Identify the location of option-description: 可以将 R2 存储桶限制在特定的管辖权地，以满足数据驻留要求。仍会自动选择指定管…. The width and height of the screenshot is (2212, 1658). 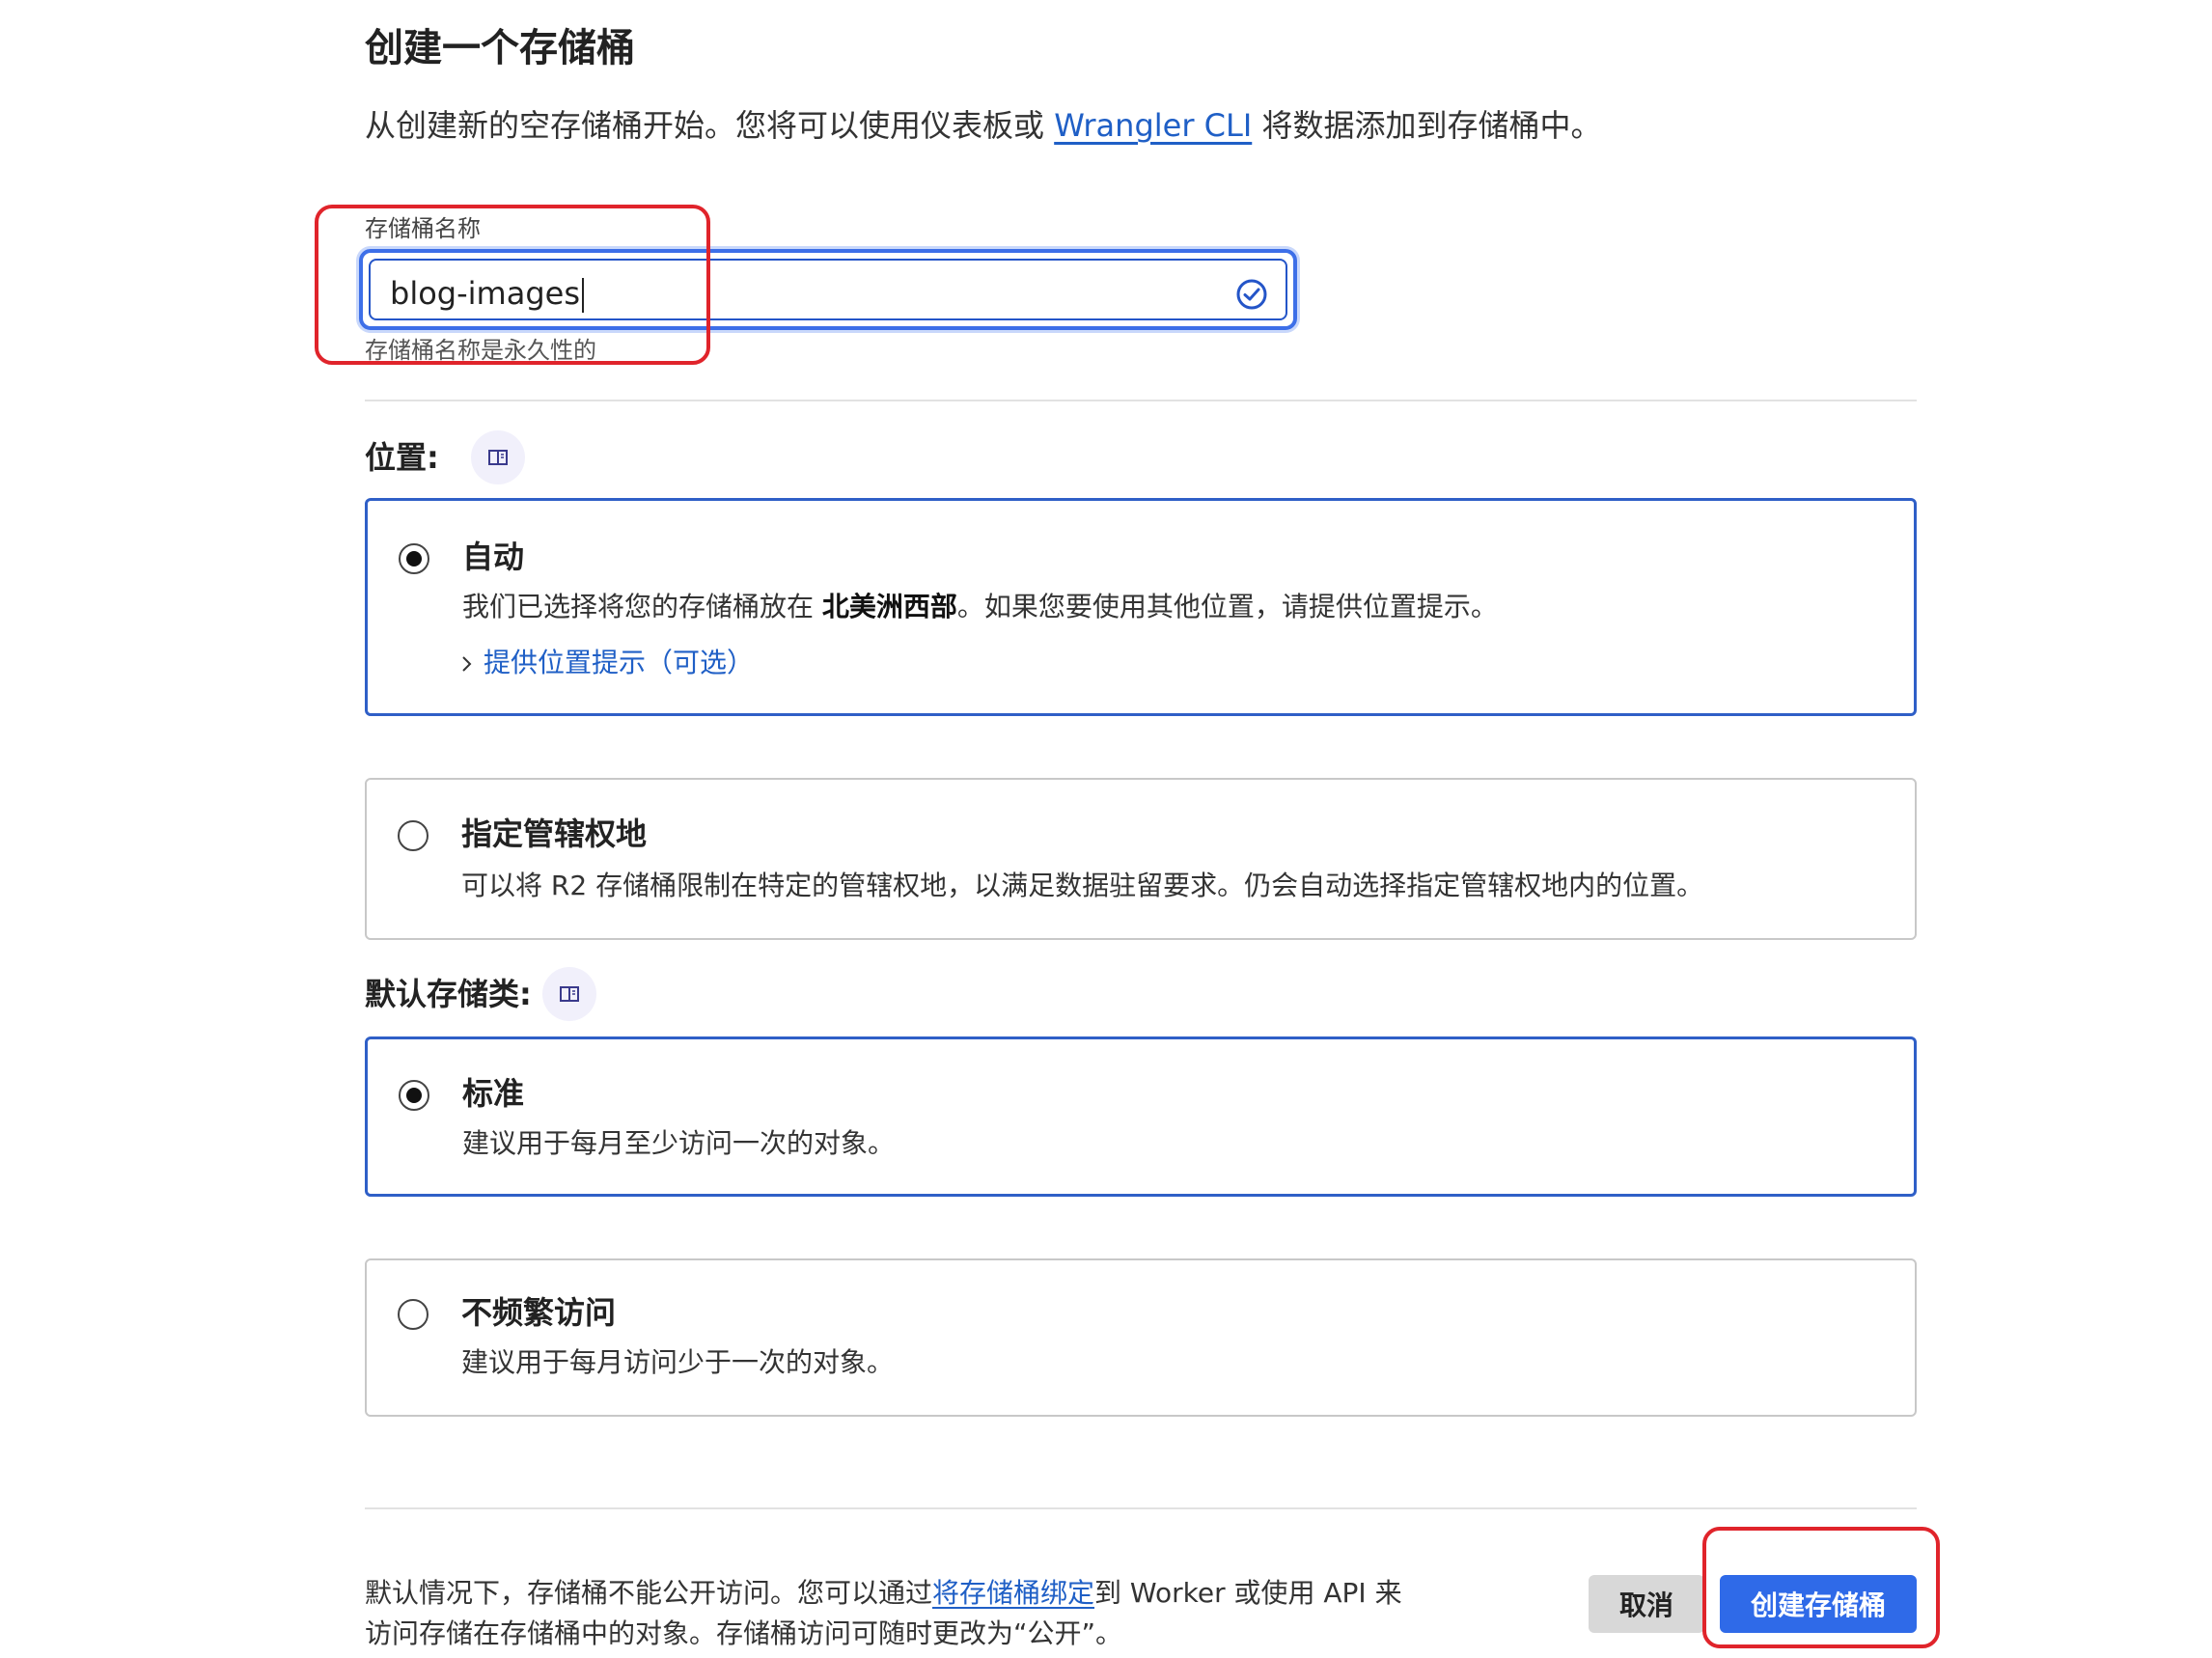
(1082, 885).